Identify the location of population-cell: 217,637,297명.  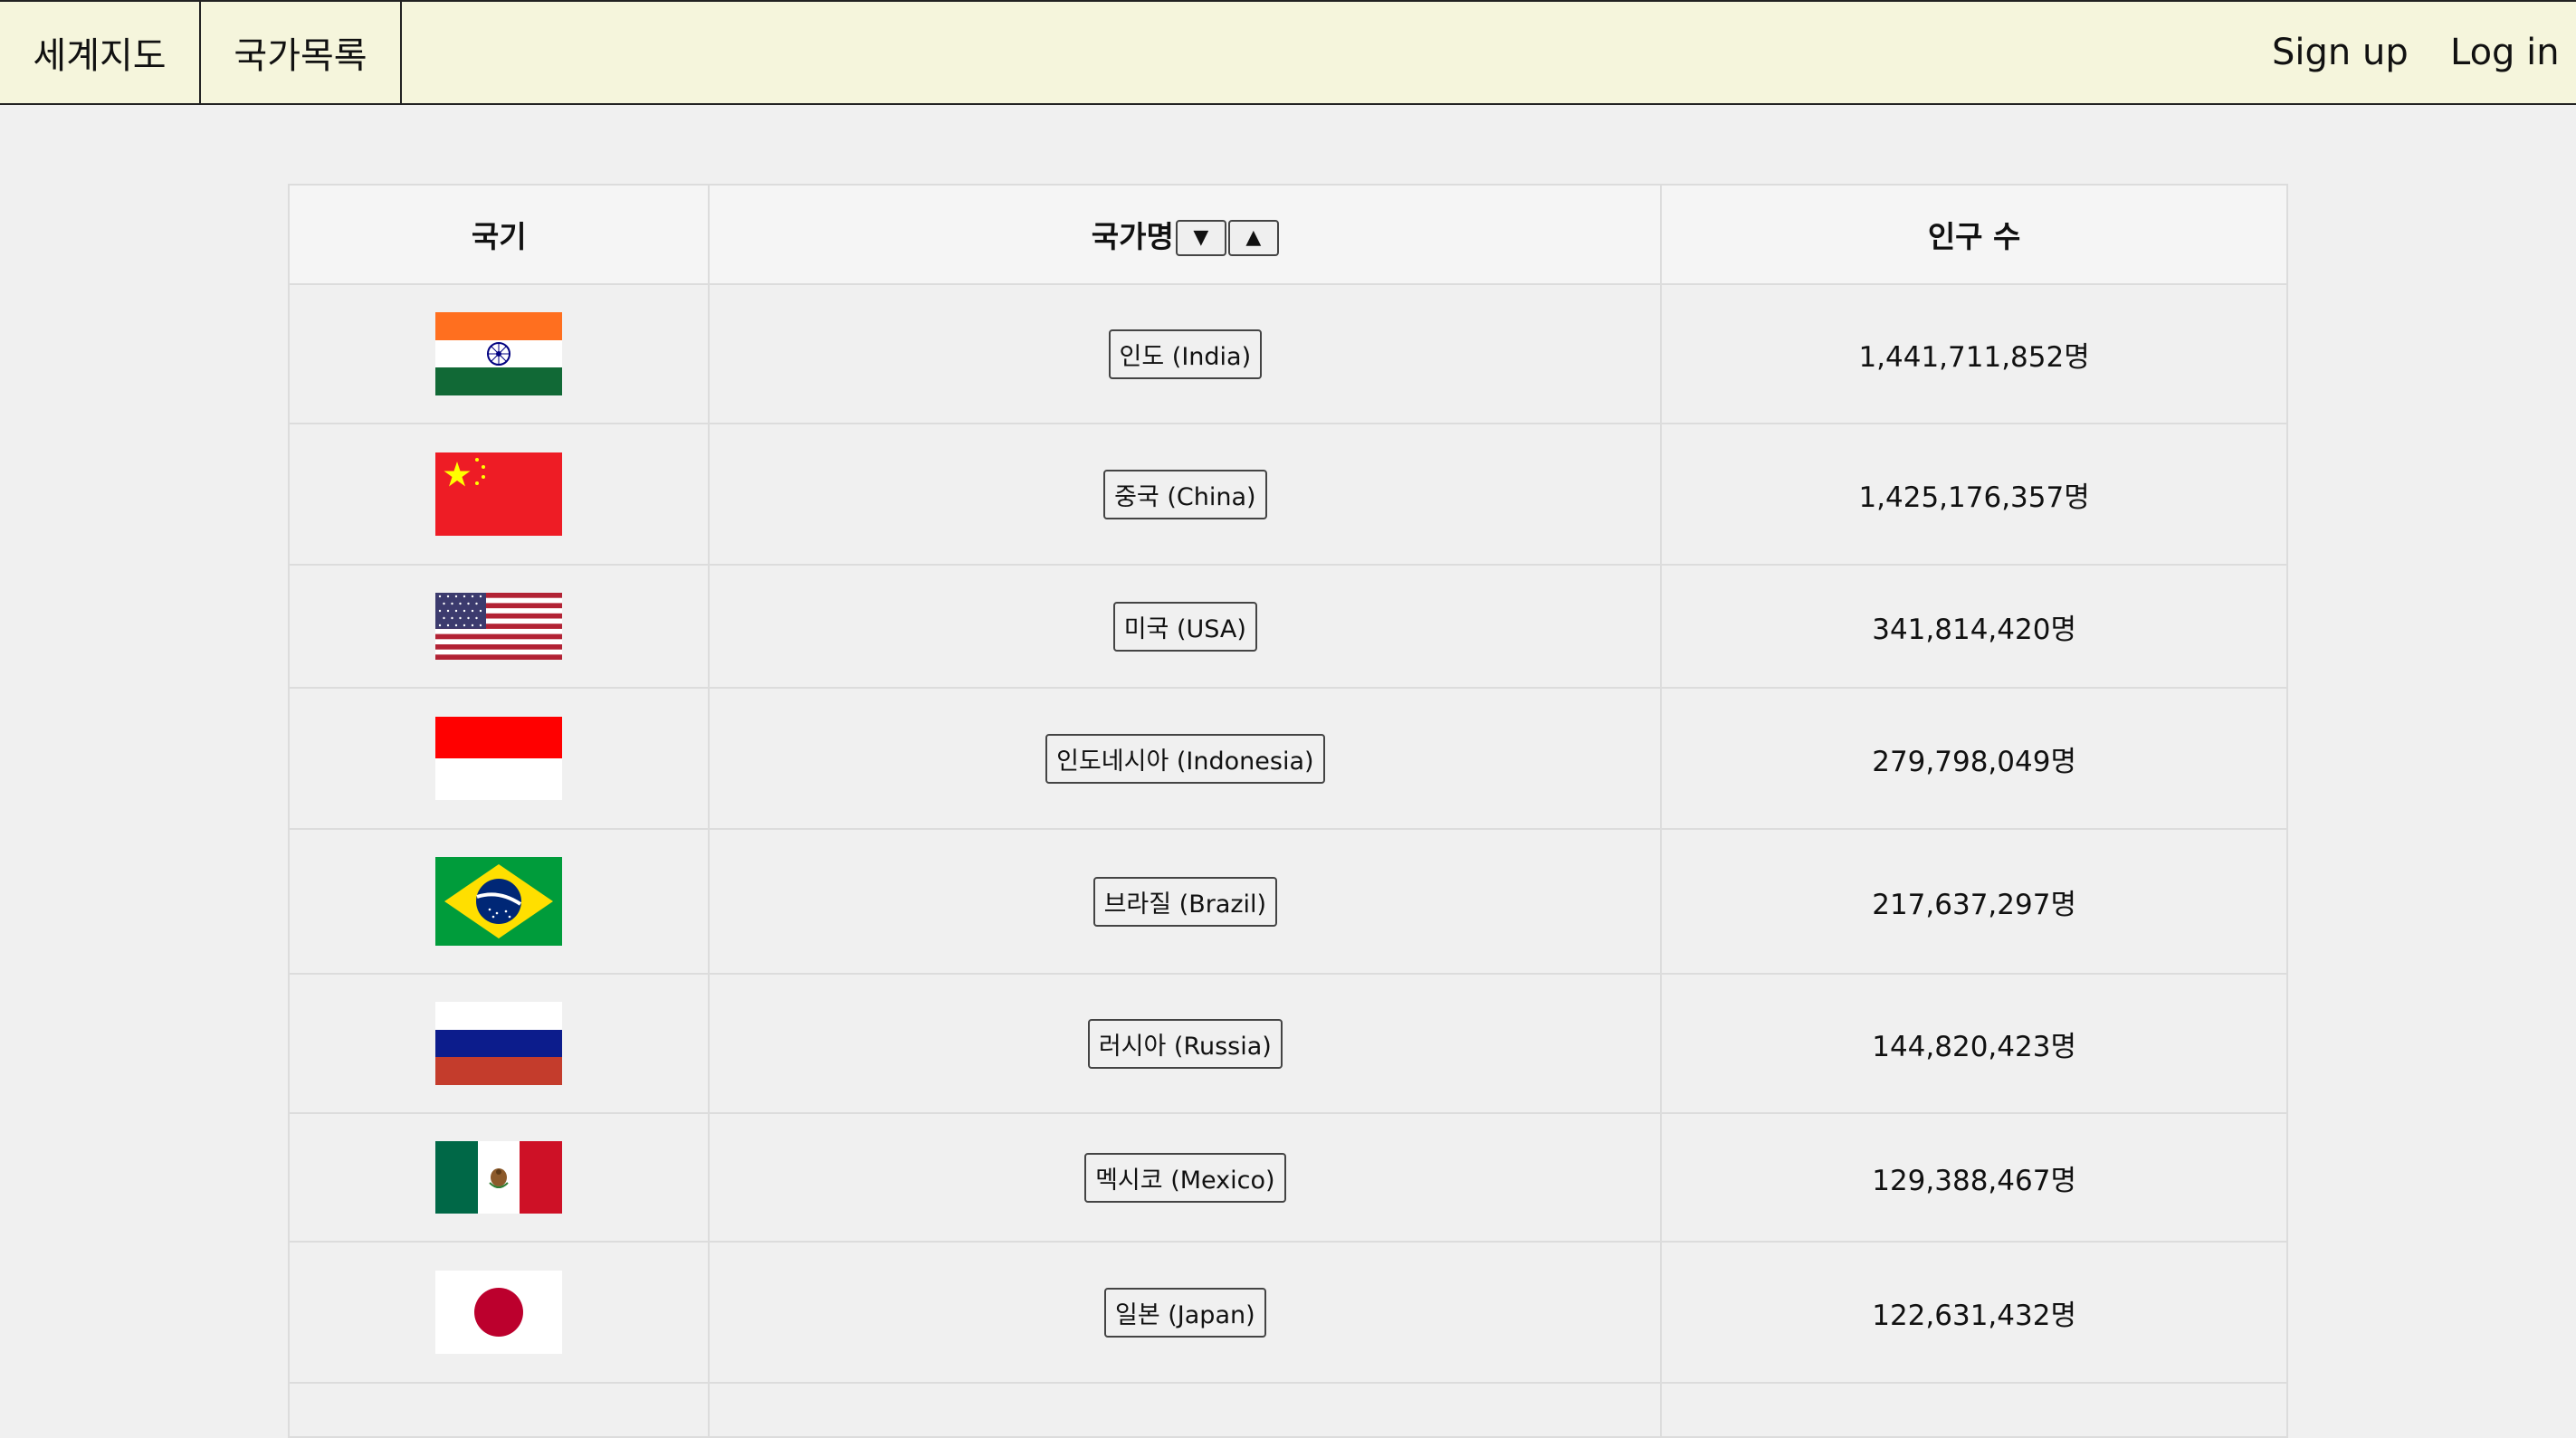
(1974, 902).